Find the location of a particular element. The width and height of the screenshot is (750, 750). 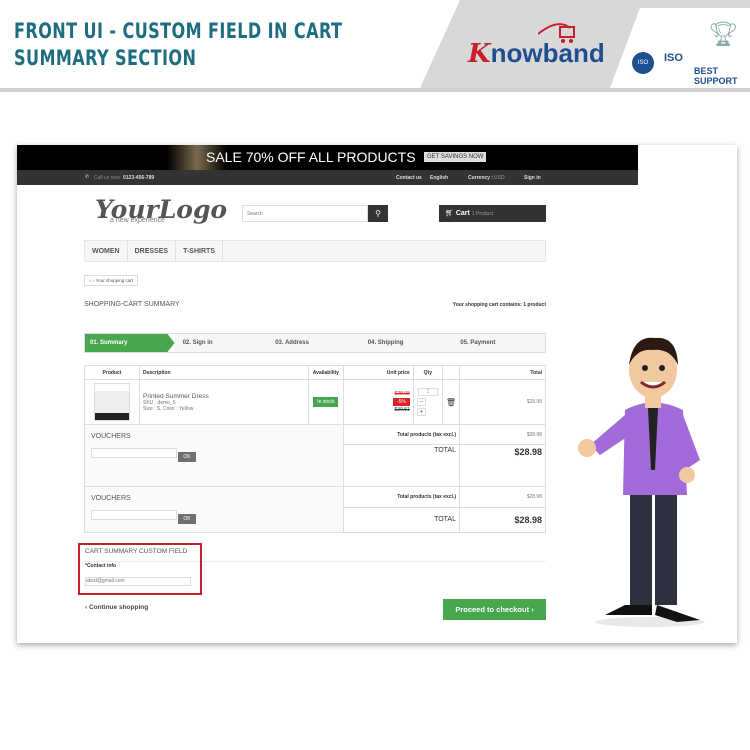

presenter-illustration is located at coordinates (641, 482).